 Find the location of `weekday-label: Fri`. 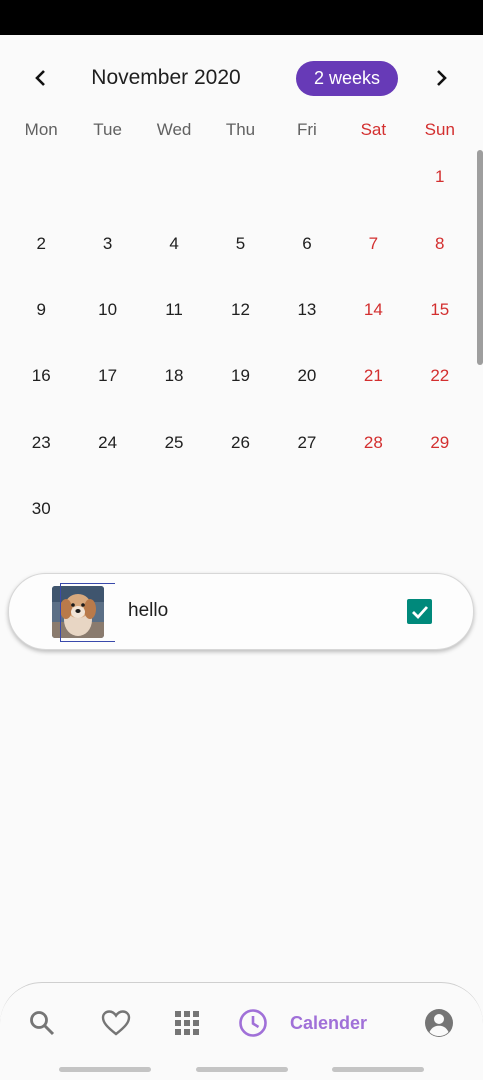

weekday-label: Fri is located at coordinates (307, 129).